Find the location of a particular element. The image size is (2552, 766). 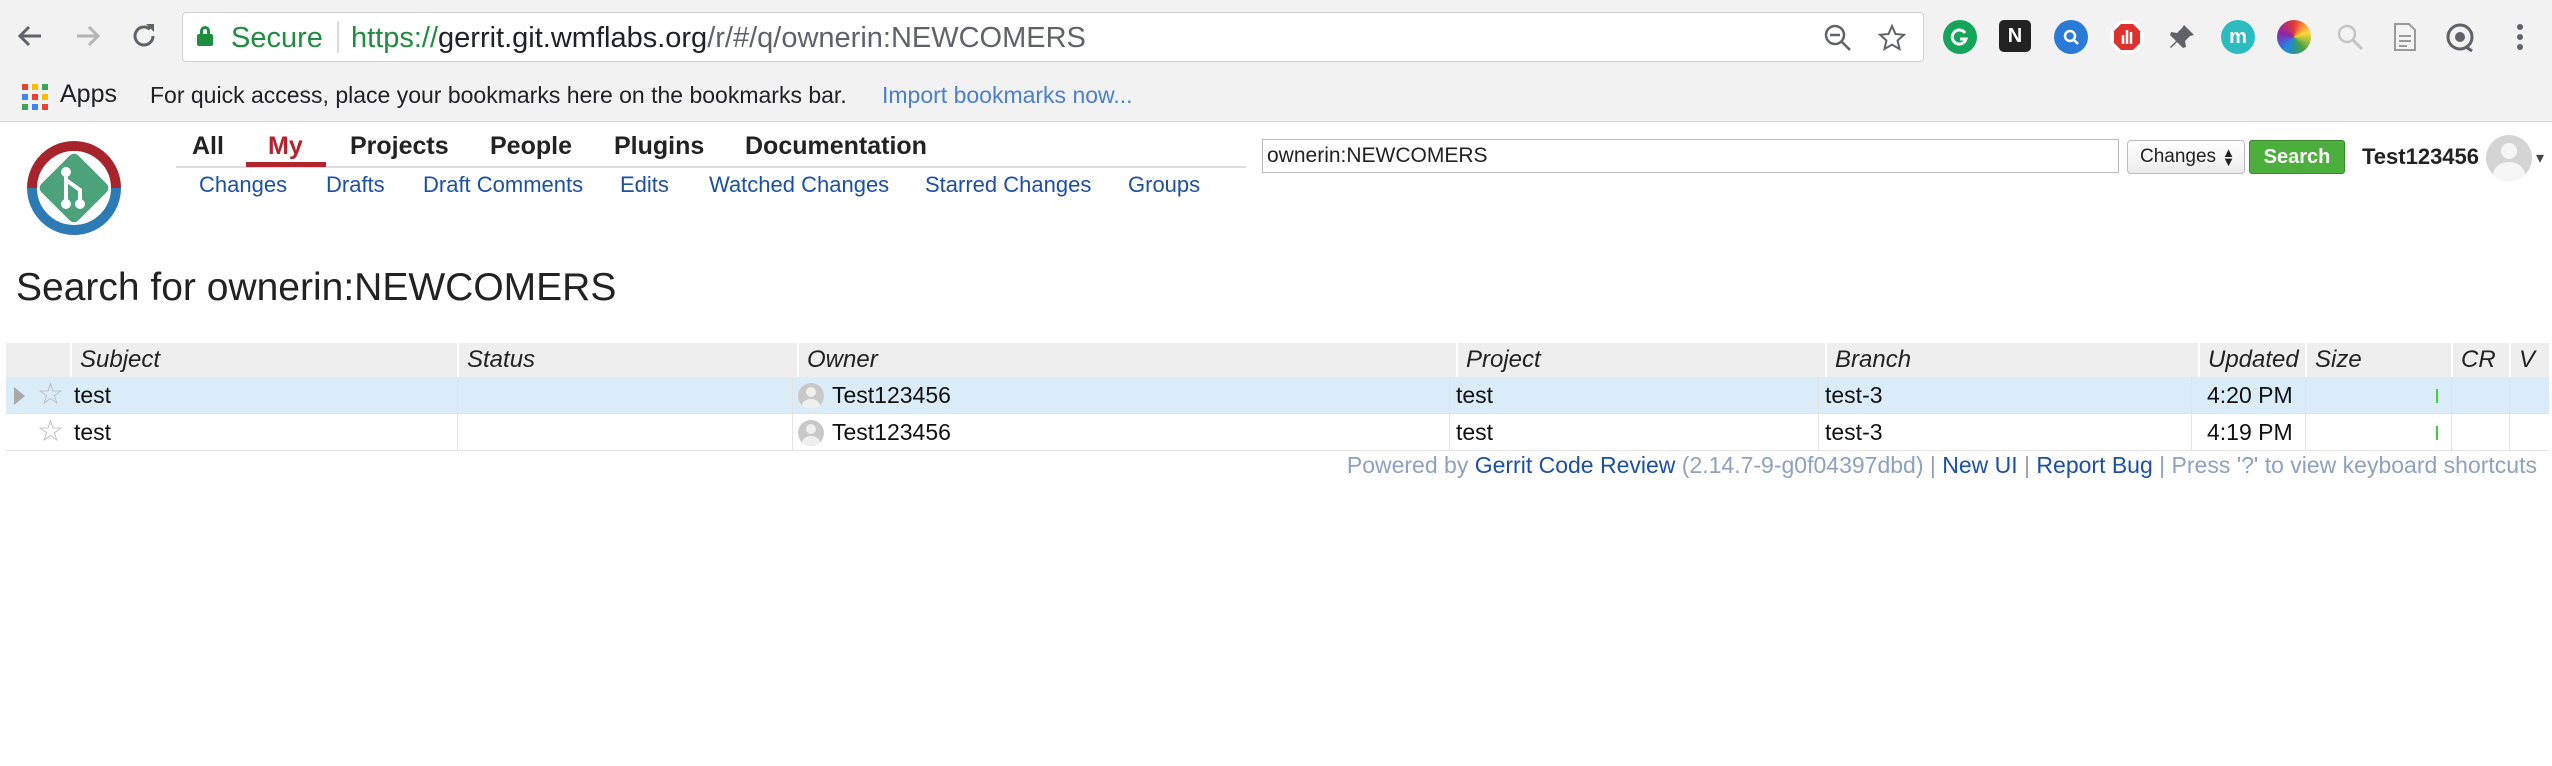

row-updated: 4:19 PM is located at coordinates (2250, 432).